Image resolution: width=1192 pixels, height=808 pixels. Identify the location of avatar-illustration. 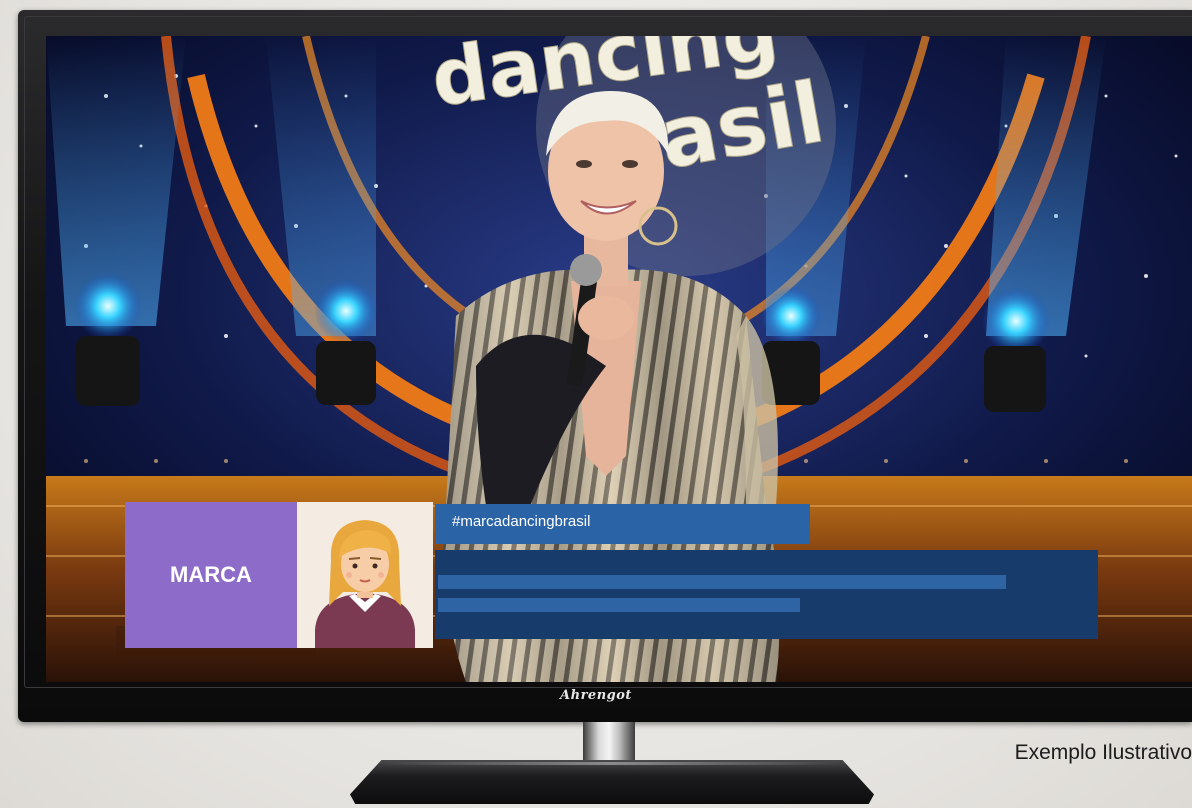
(365, 584).